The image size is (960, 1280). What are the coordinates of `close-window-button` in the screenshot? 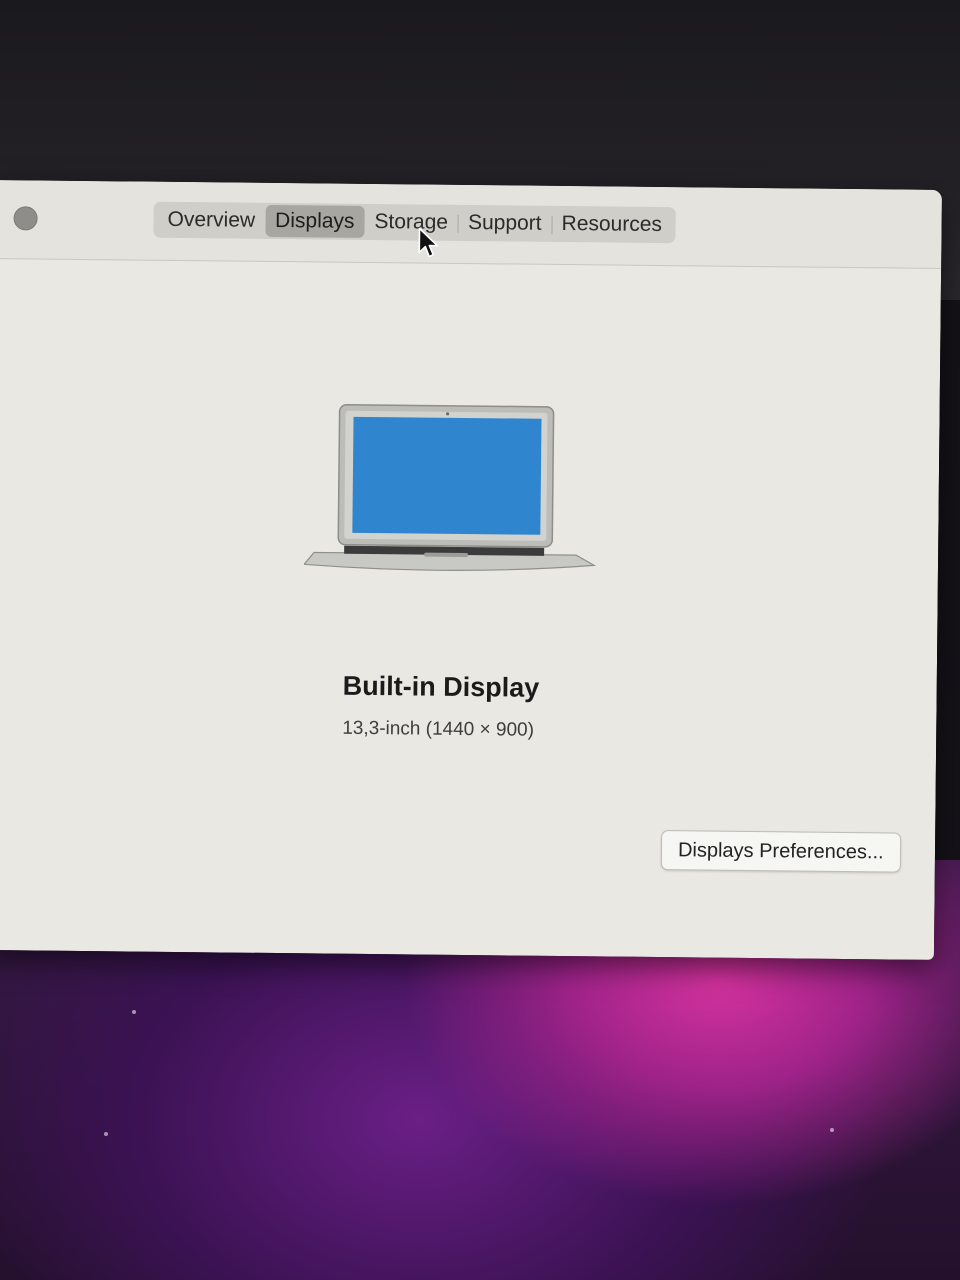 It's located at (25, 218).